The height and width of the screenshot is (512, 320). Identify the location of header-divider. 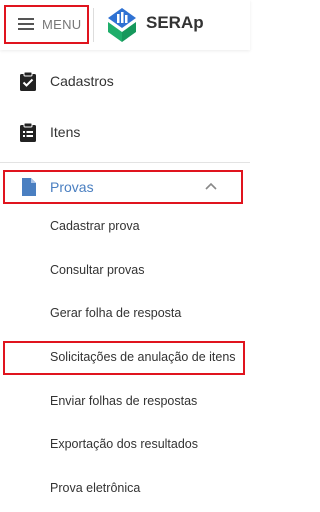
(93, 25).